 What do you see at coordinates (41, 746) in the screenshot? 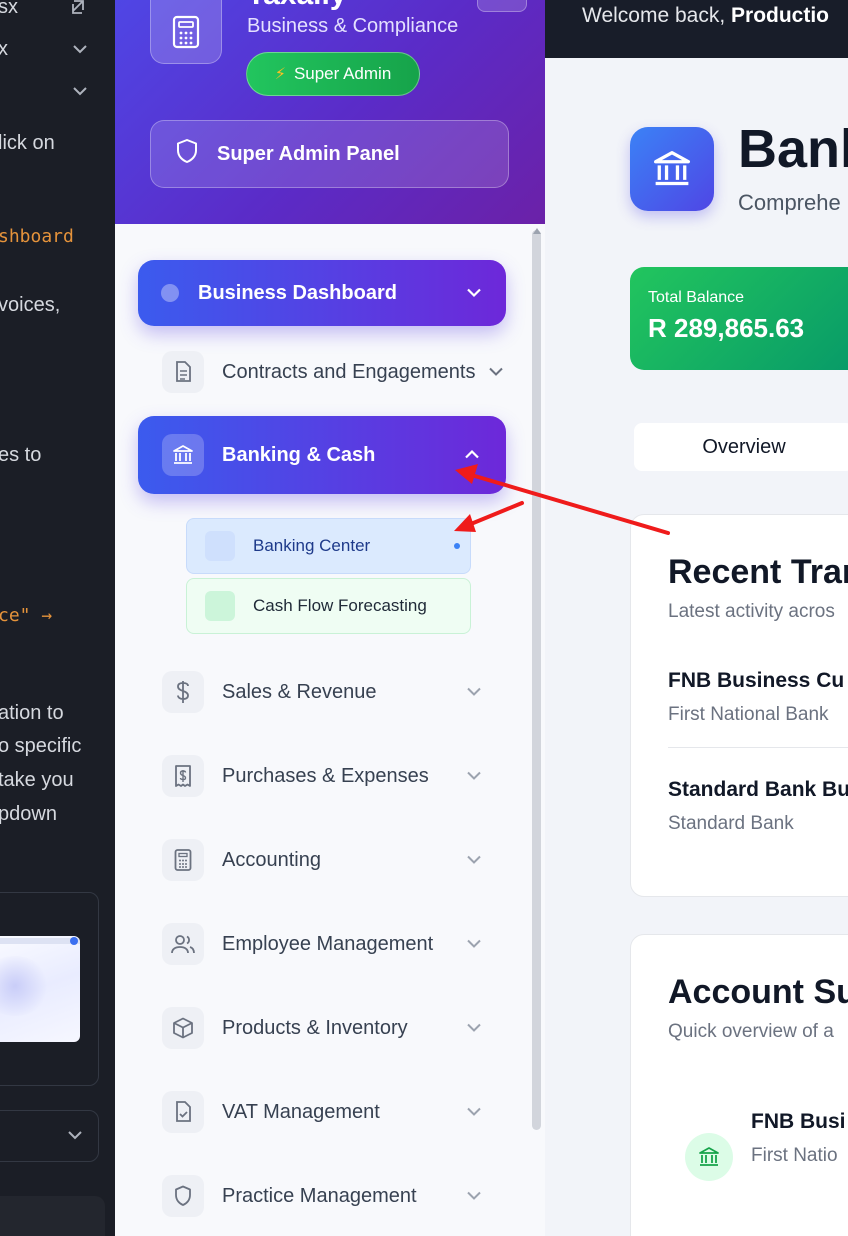
I see `editor-text: o specific` at bounding box center [41, 746].